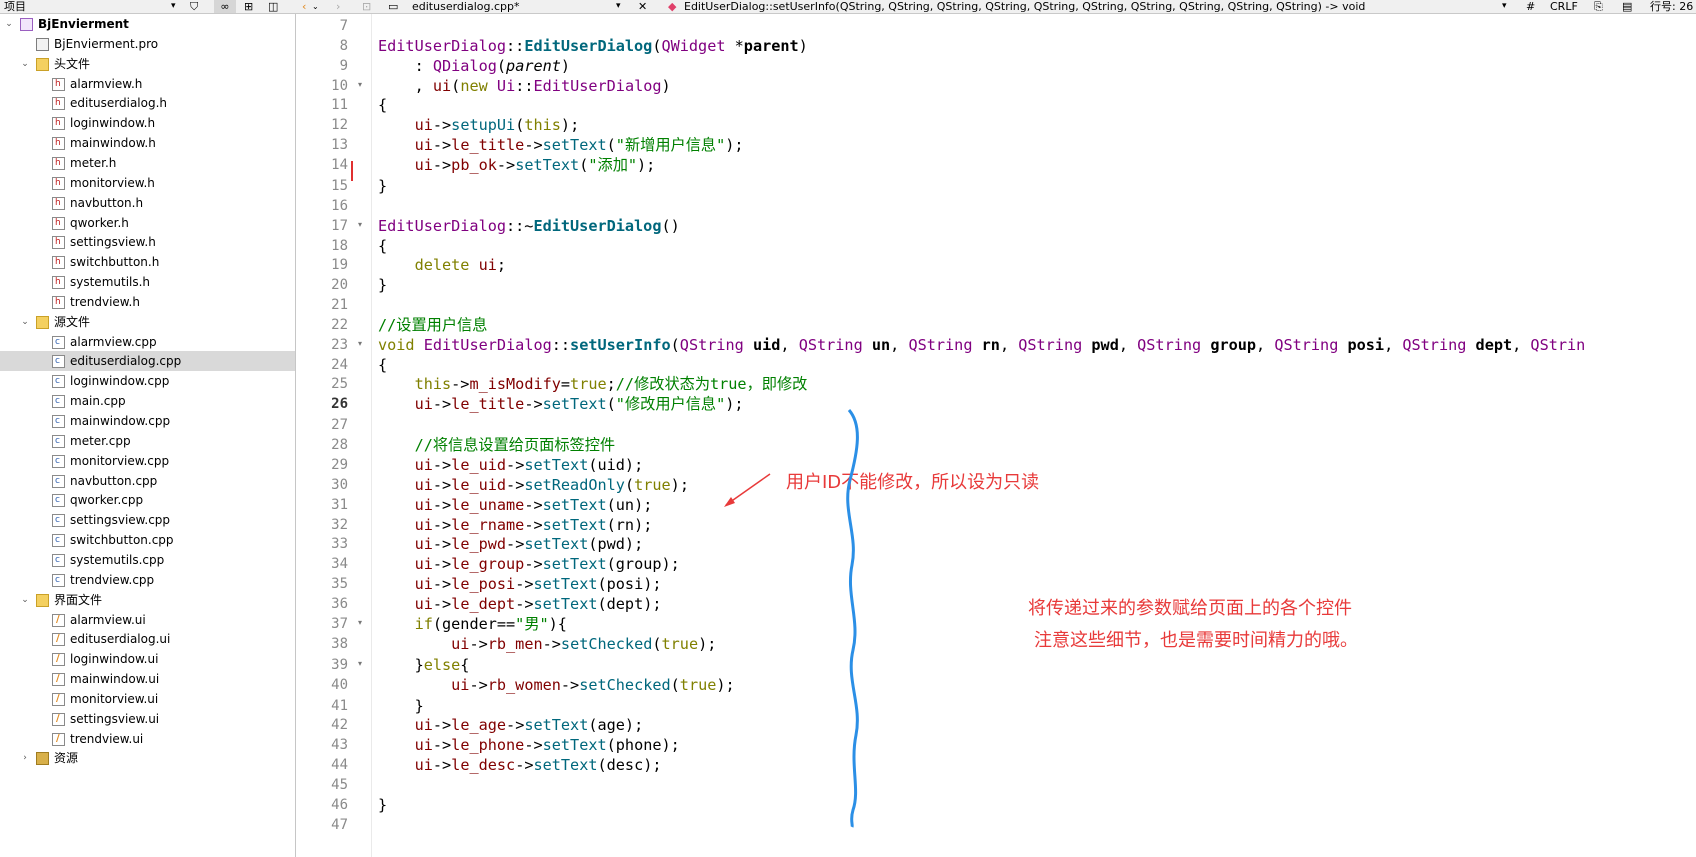 The width and height of the screenshot is (1696, 857). What do you see at coordinates (147, 64) in the screenshot?
I see `tree-item: ⌄ 头文件` at bounding box center [147, 64].